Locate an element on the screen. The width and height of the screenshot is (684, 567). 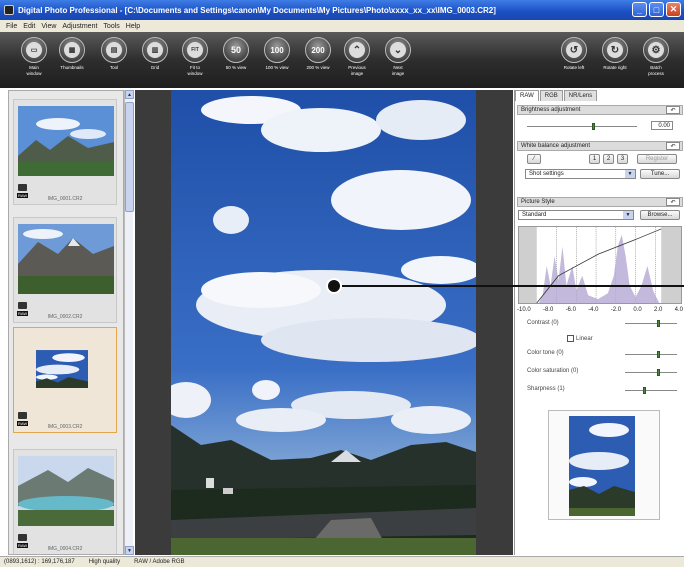
eyedropper-button: ⁄ is located at coordinates (534, 159).